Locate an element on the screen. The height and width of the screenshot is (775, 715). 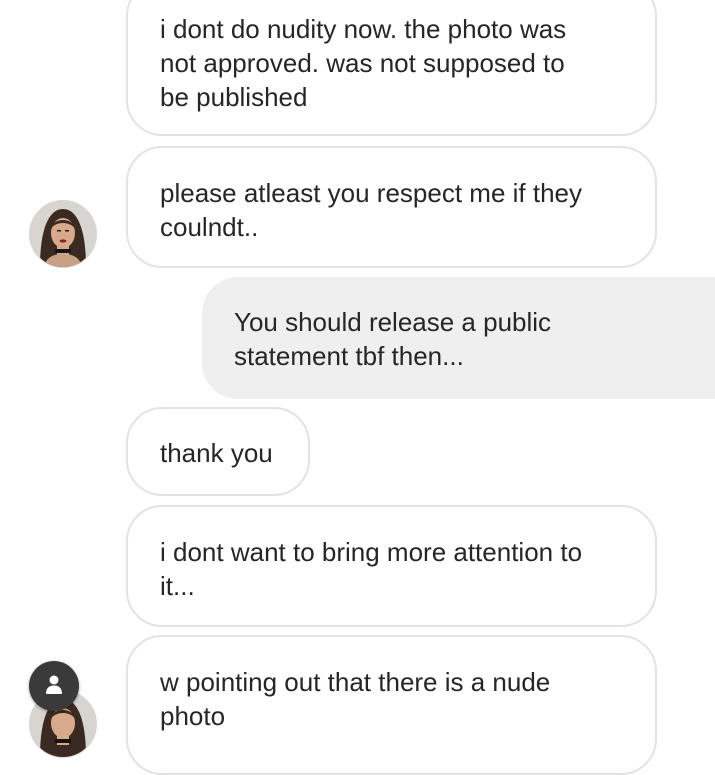
avatar-image is located at coordinates (63, 234).